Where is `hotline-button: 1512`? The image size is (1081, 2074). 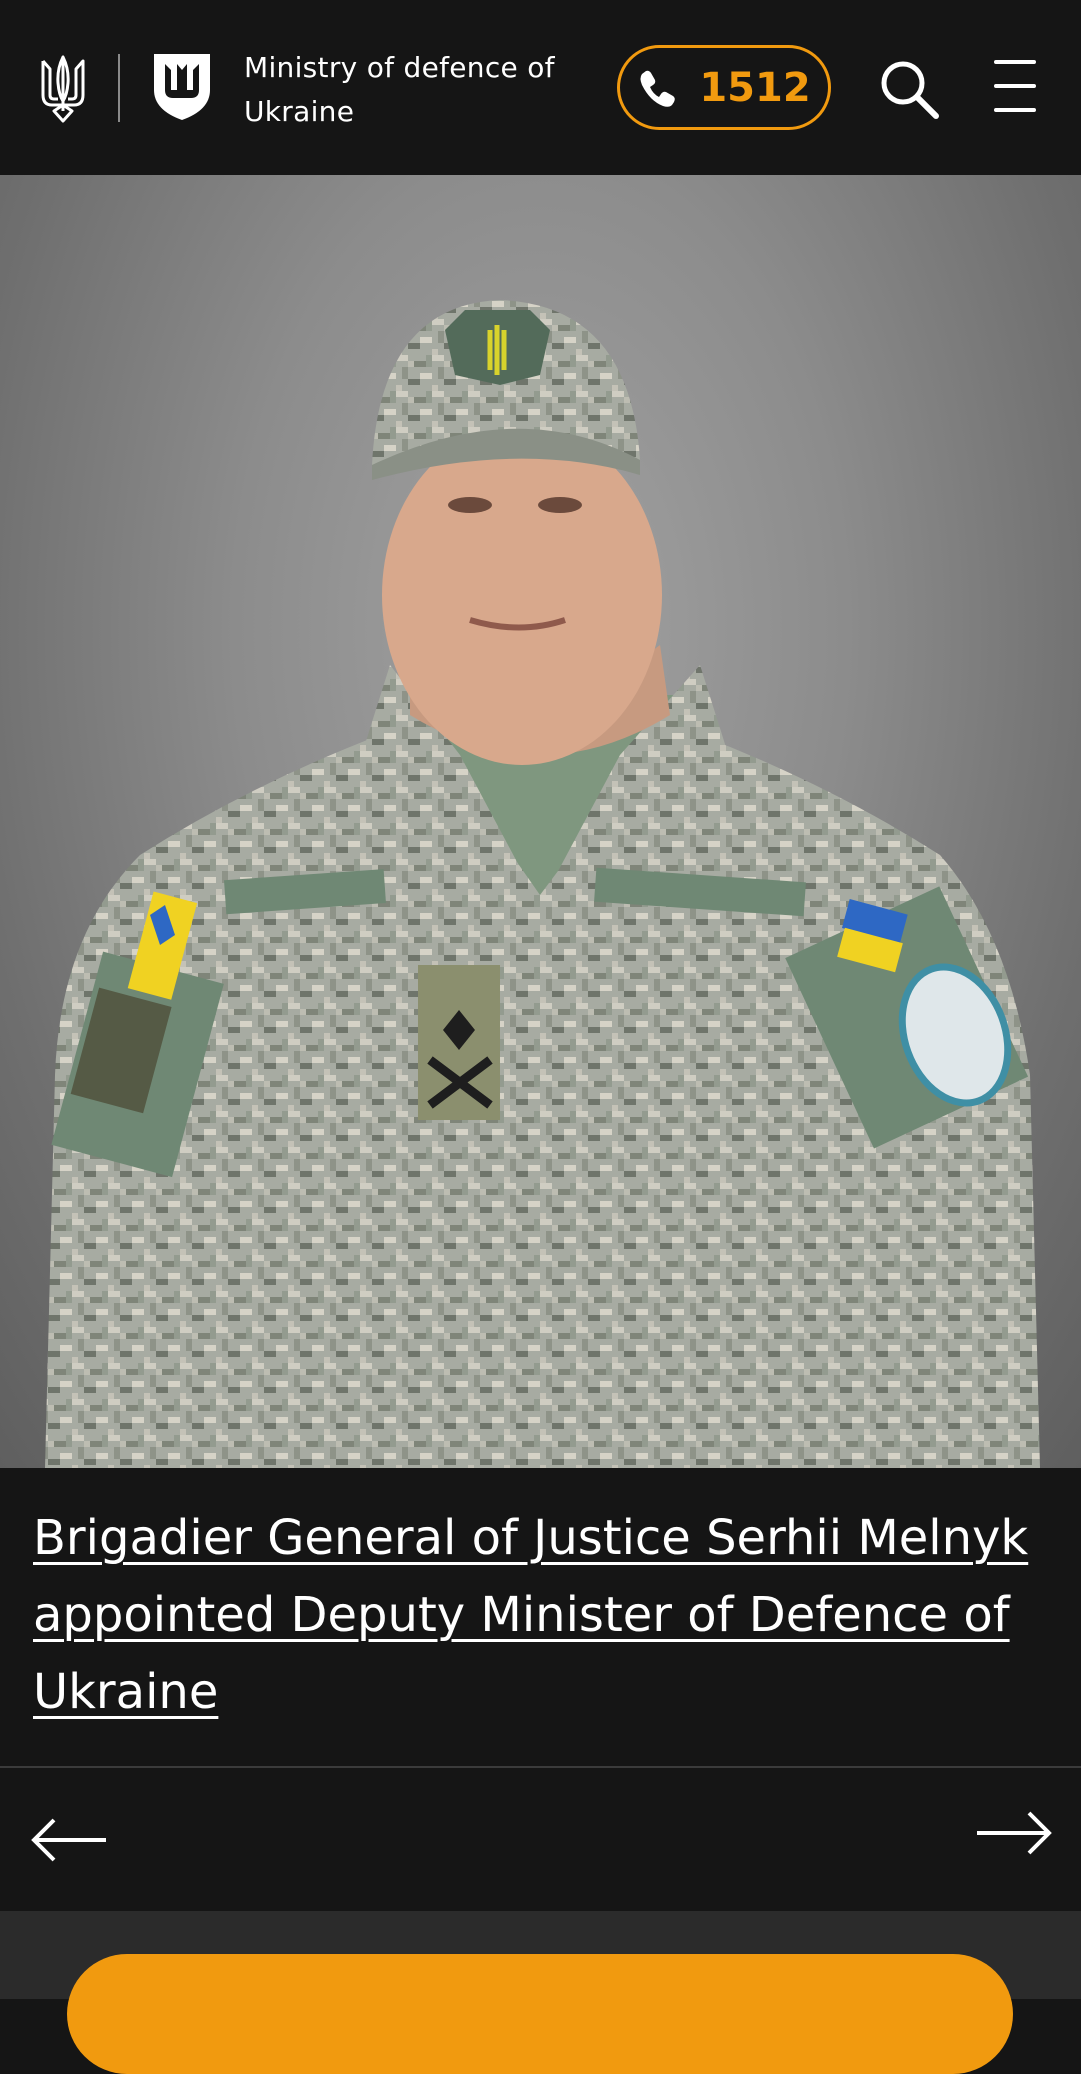 hotline-button: 1512 is located at coordinates (724, 87).